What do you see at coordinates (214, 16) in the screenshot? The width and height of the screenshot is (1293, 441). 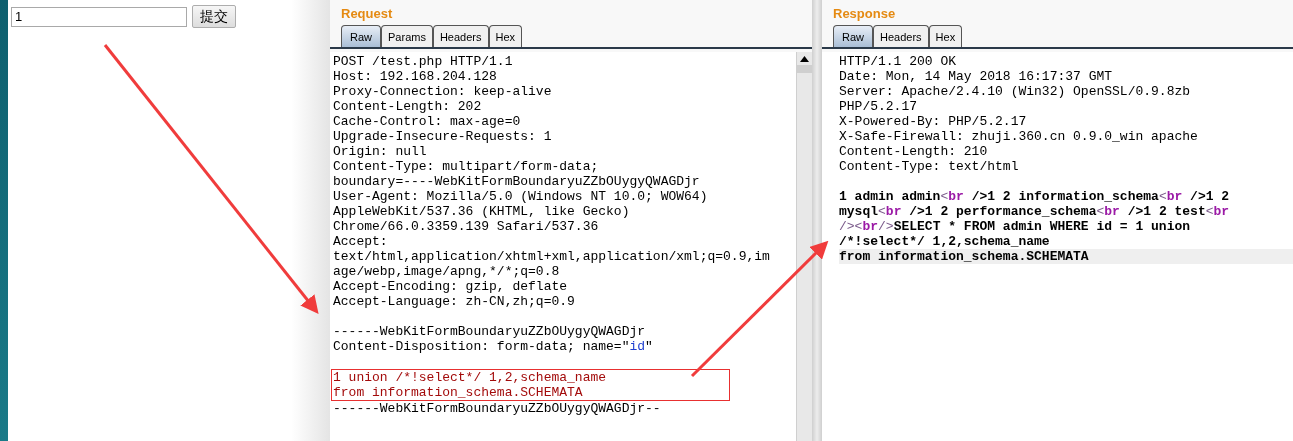 I see `submit-button: 提交` at bounding box center [214, 16].